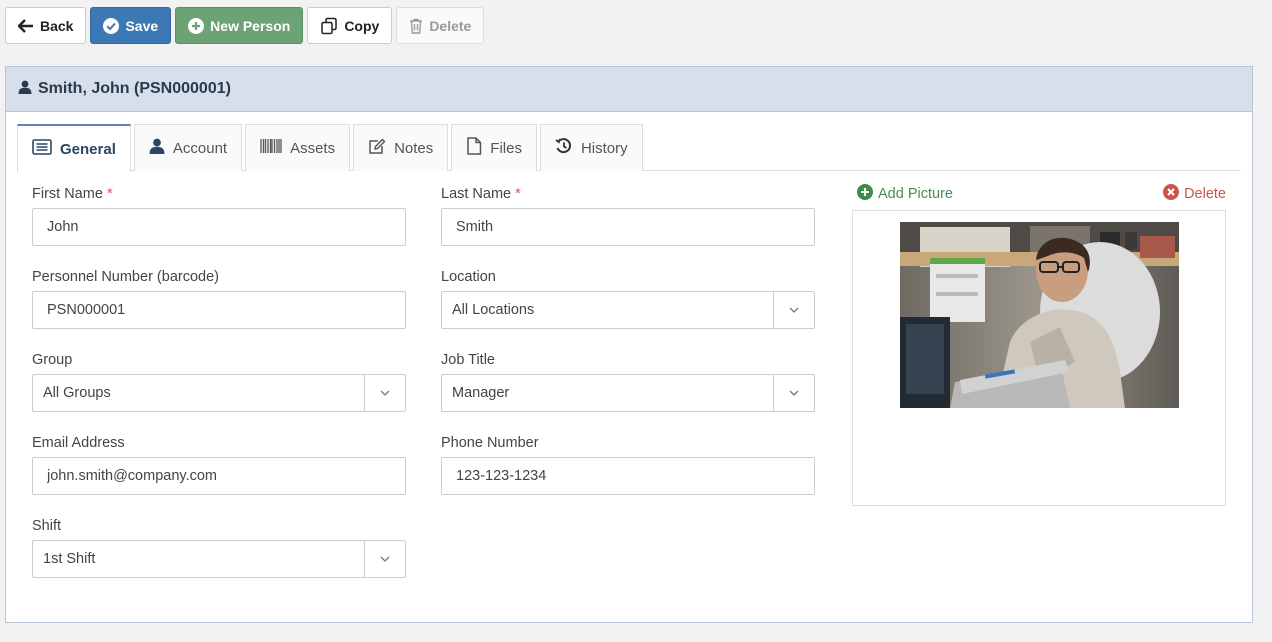 The width and height of the screenshot is (1272, 642). What do you see at coordinates (329, 26) in the screenshot?
I see `copy-icon` at bounding box center [329, 26].